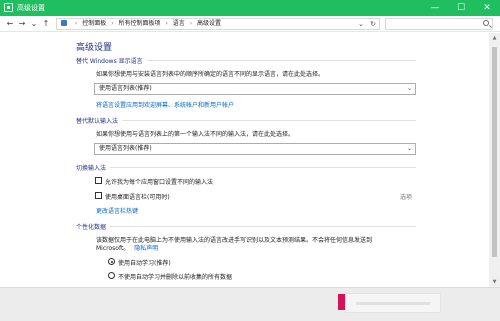 The width and height of the screenshot is (500, 321). I want to click on breadcrumb-all-items: 所有控制面板项, so click(140, 23).